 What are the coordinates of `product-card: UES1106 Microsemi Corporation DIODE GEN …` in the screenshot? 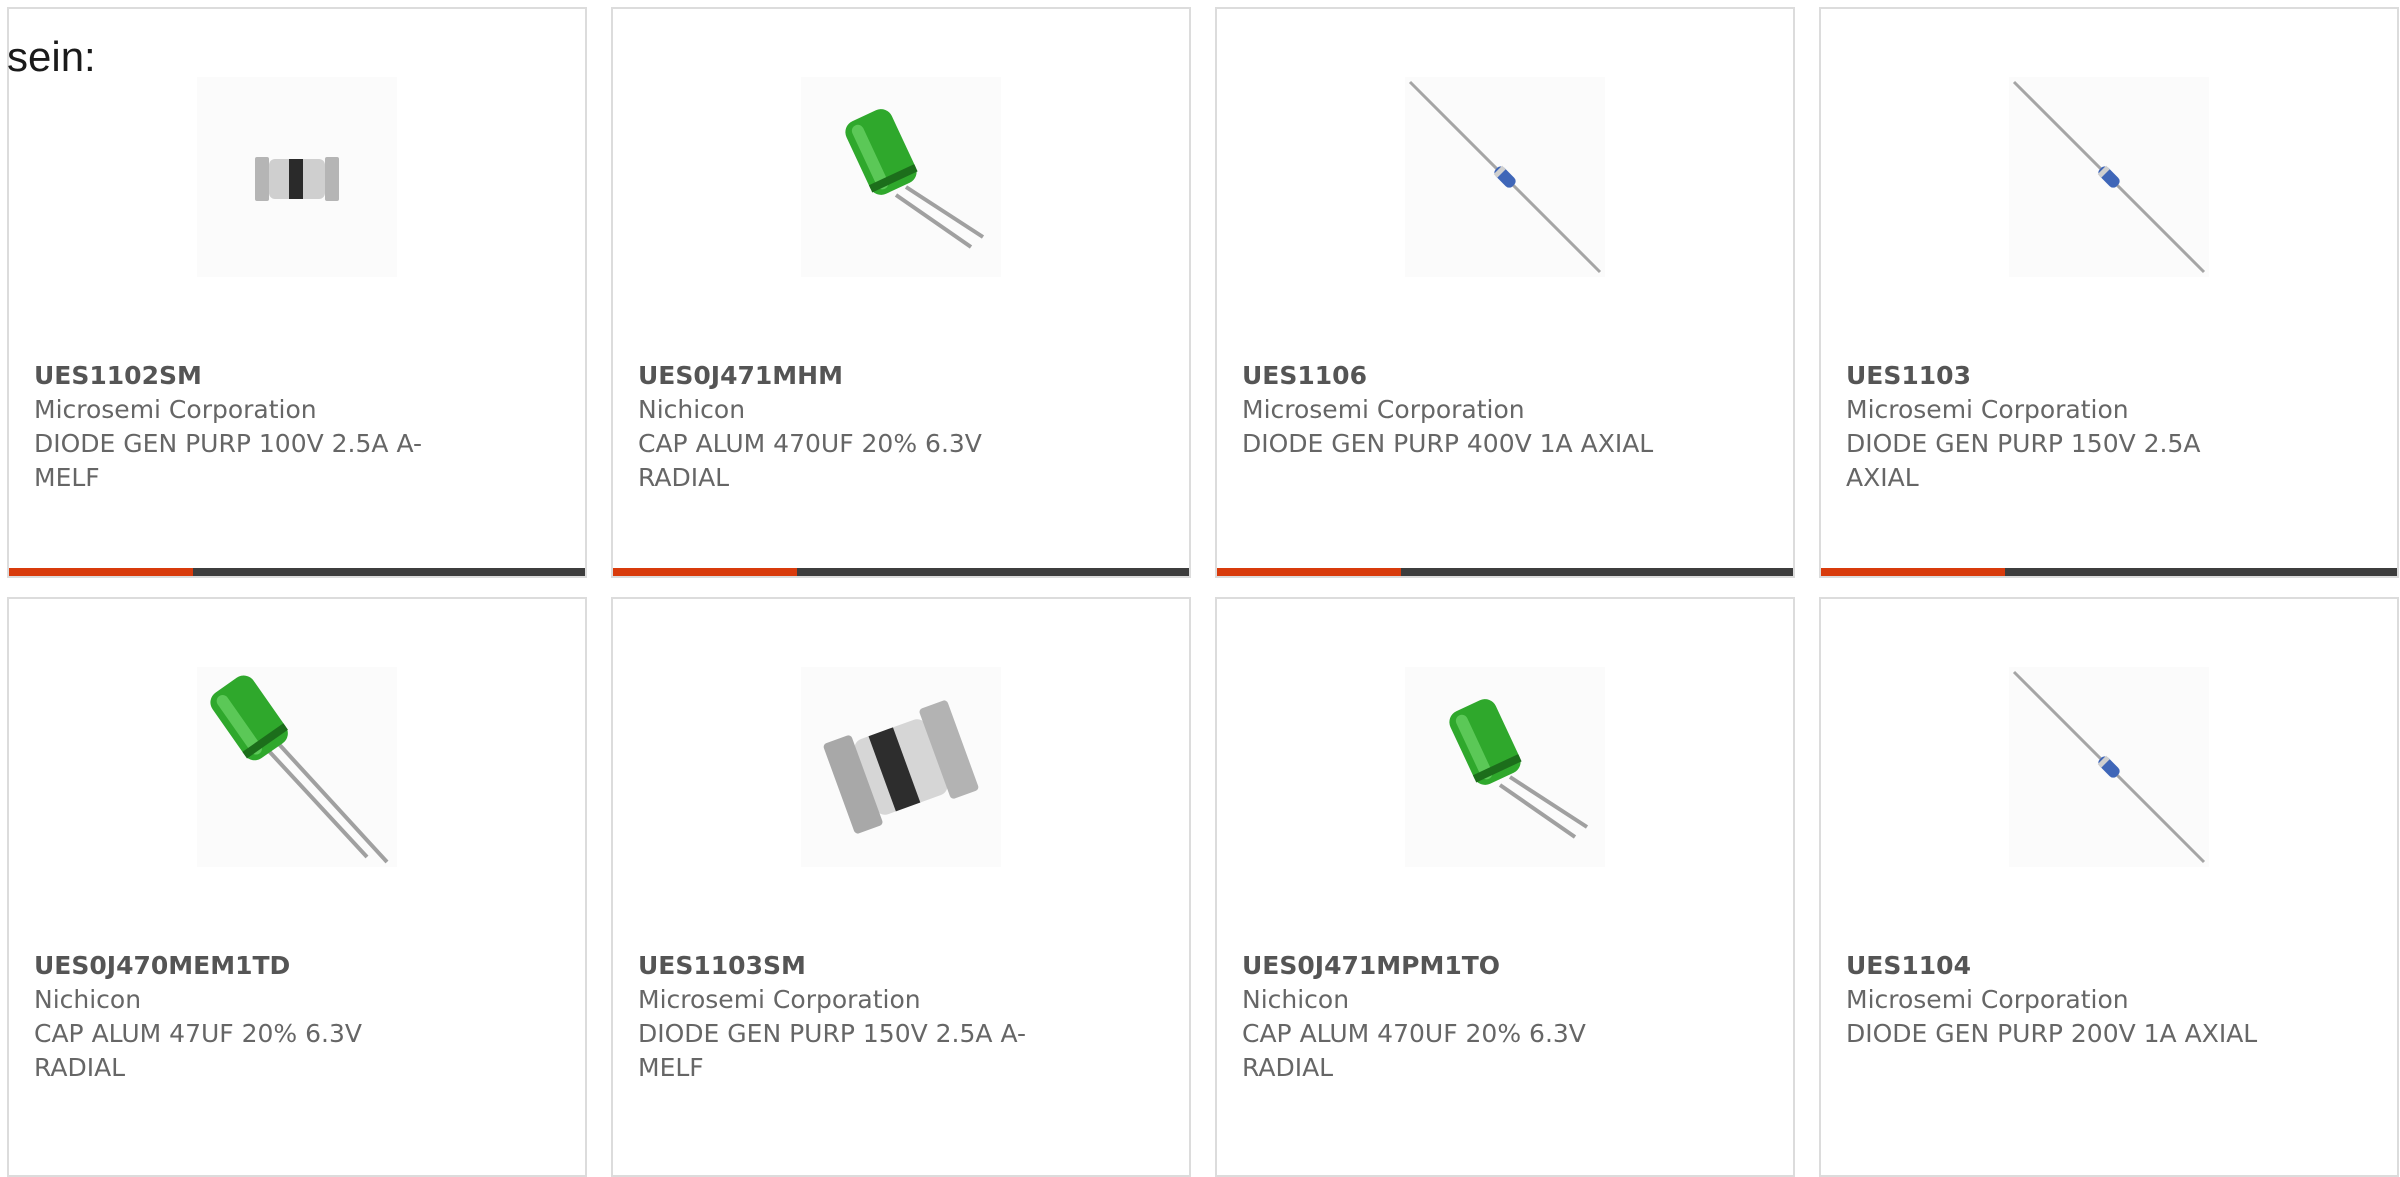 It's located at (1505, 292).